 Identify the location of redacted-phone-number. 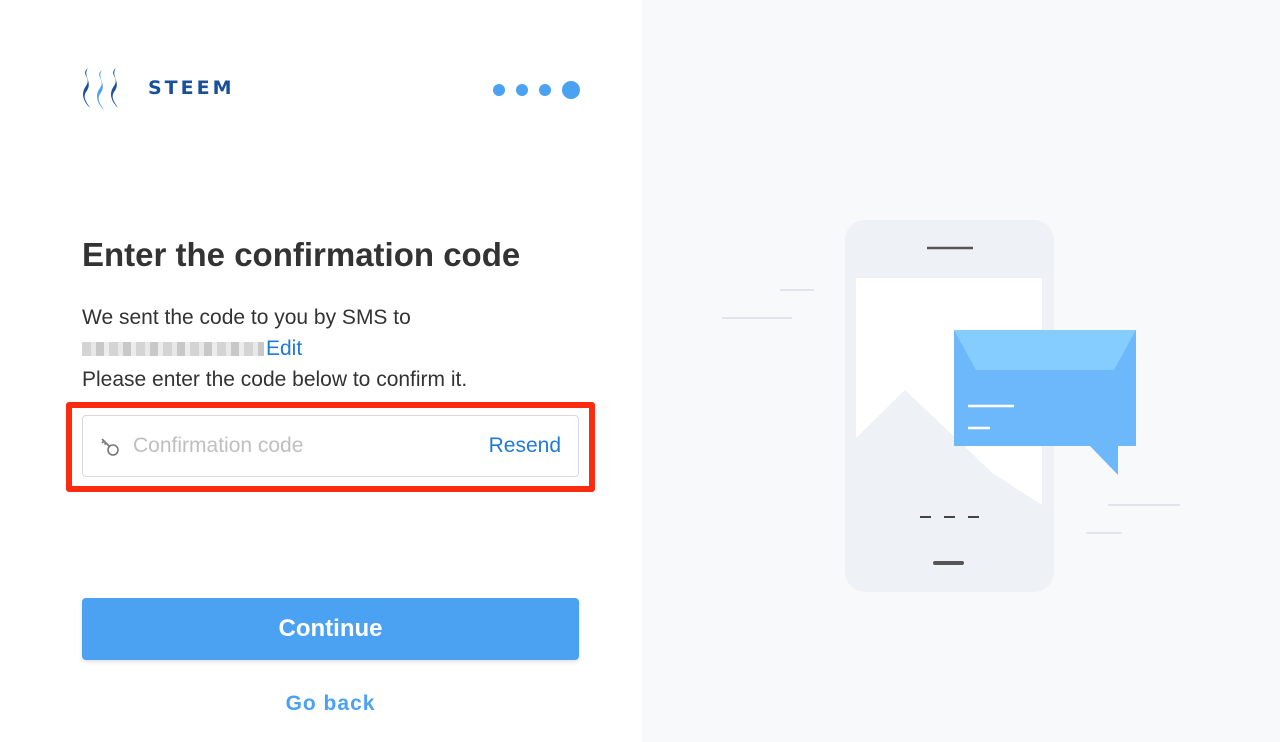
(173, 349).